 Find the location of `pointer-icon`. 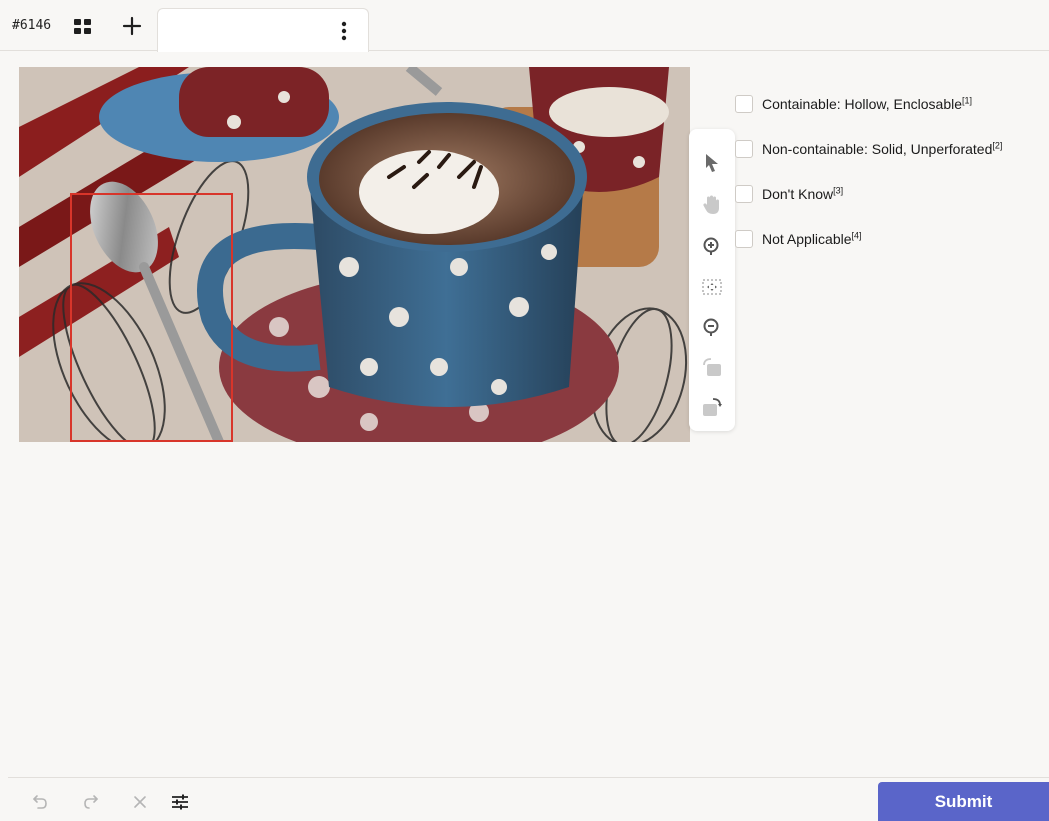

pointer-icon is located at coordinates (712, 163).